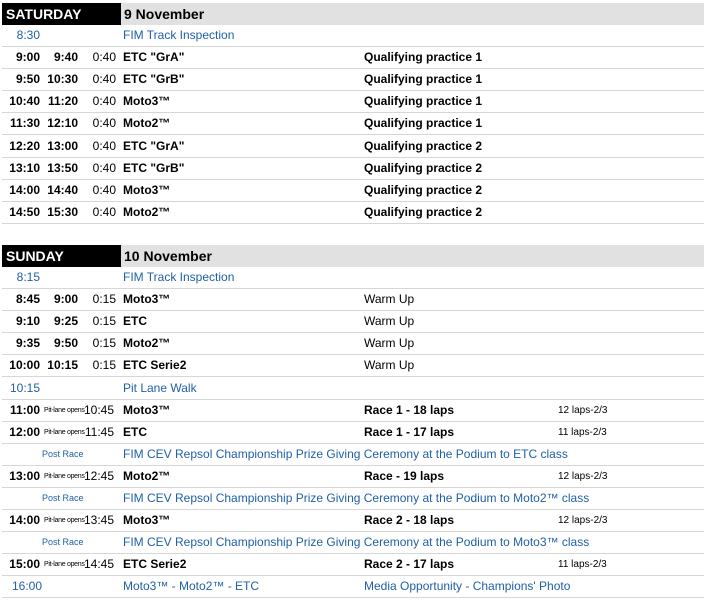 The height and width of the screenshot is (601, 706). What do you see at coordinates (24, 123) in the screenshot?
I see `start-time: 11:30` at bounding box center [24, 123].